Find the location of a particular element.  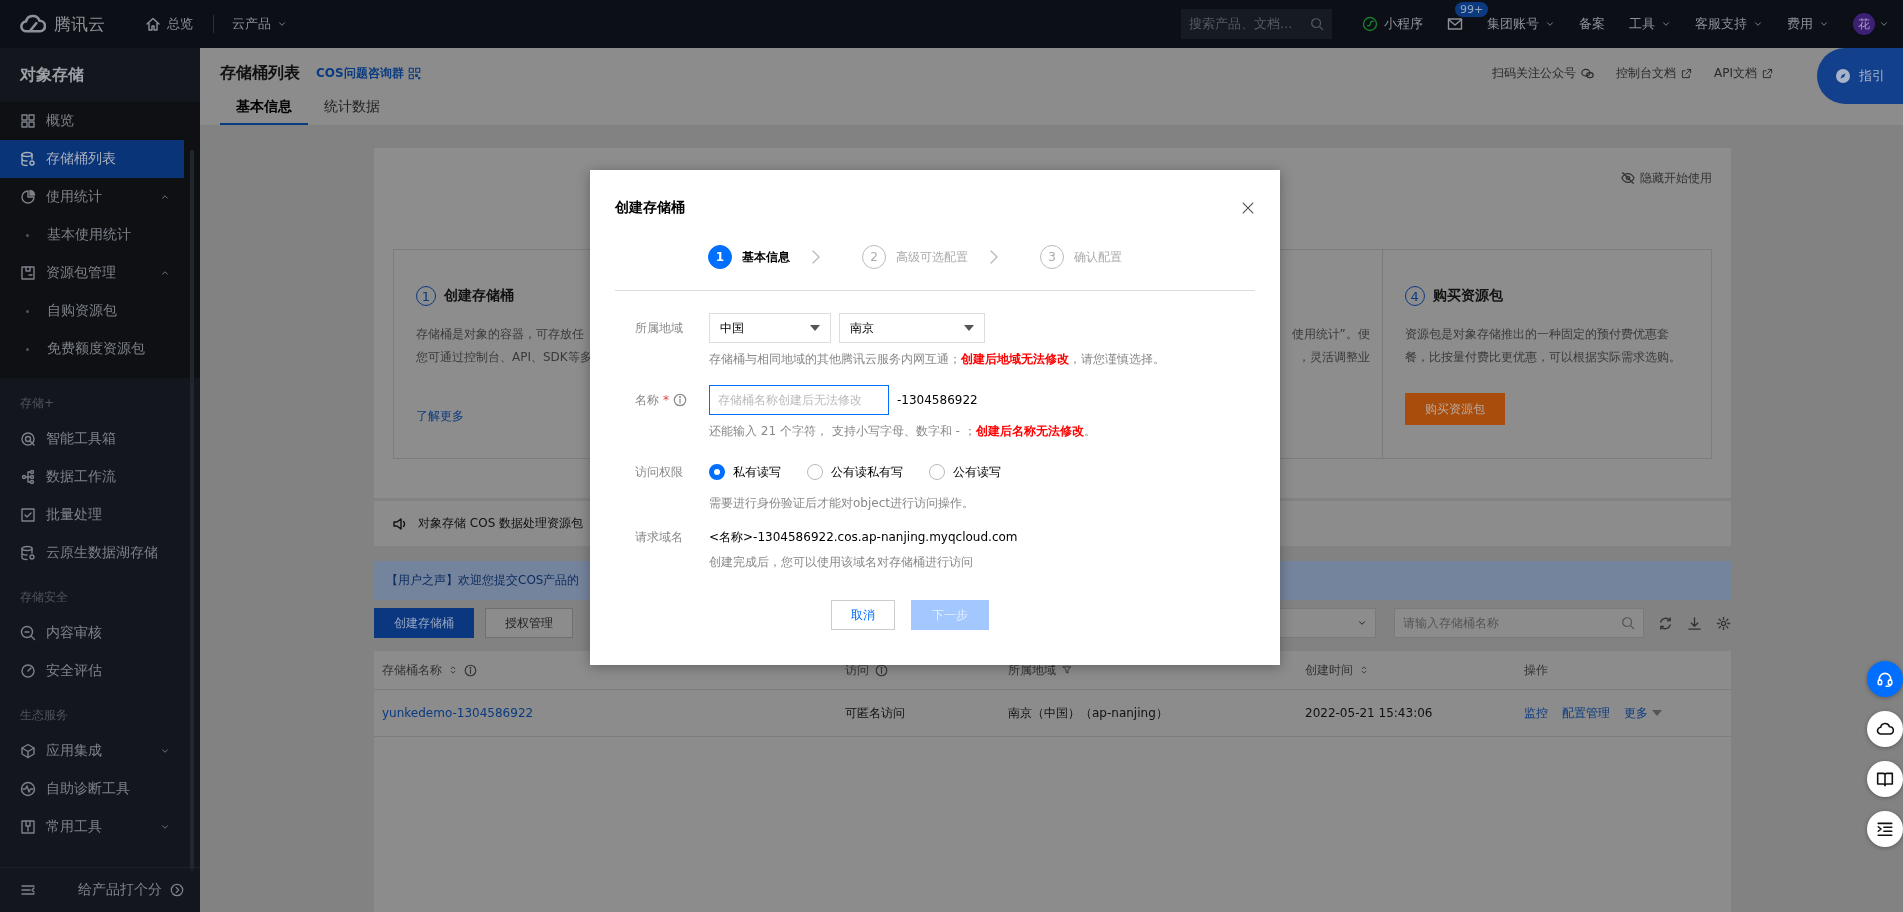

sidebar-group-label: 生态服务 is located at coordinates (44, 715).